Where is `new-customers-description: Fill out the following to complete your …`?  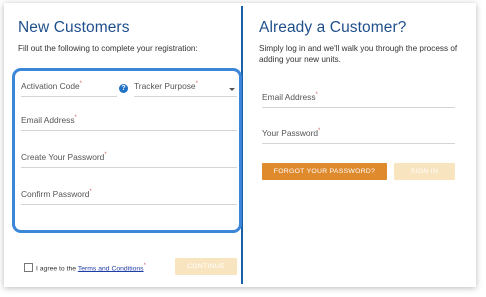 new-customers-description: Fill out the following to complete your … is located at coordinates (108, 48).